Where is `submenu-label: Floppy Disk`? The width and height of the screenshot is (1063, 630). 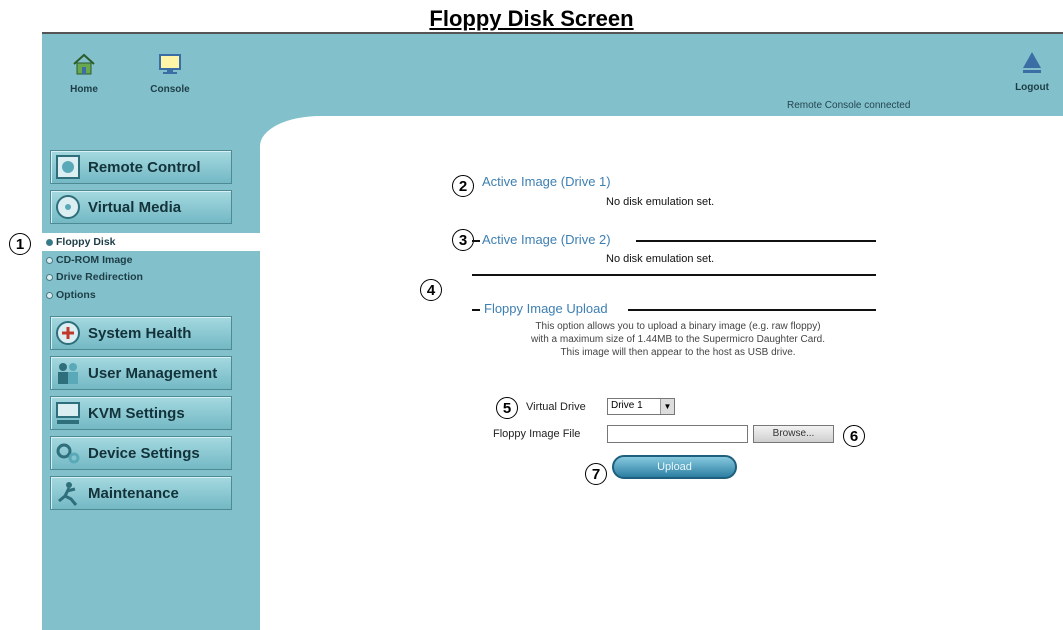 submenu-label: Floppy Disk is located at coordinates (86, 242).